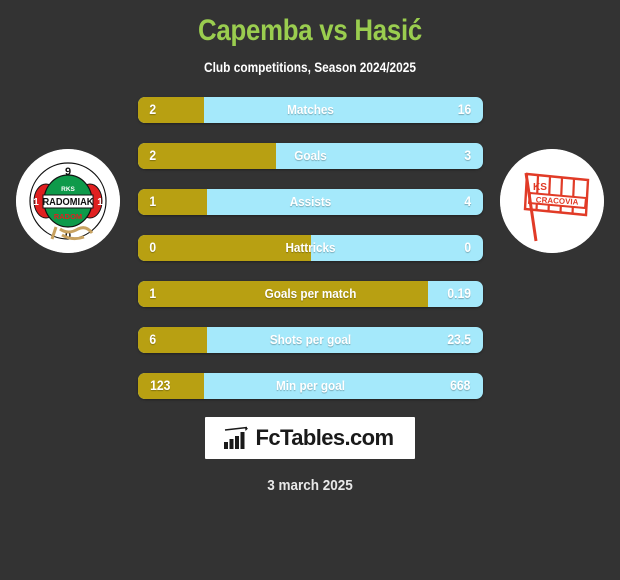 This screenshot has height=580, width=620. I want to click on home-team-badge: RADOMIAK RKS RADOM 9 0 1 1, so click(68, 201).